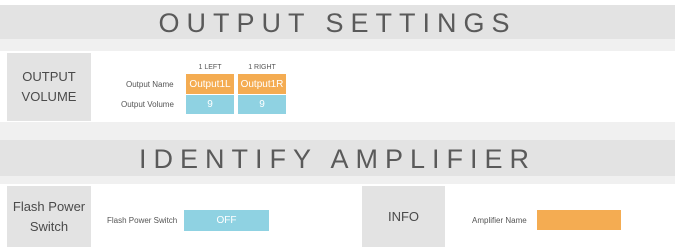 The image size is (675, 247). I want to click on output-volume-1r-field: 9, so click(262, 104).